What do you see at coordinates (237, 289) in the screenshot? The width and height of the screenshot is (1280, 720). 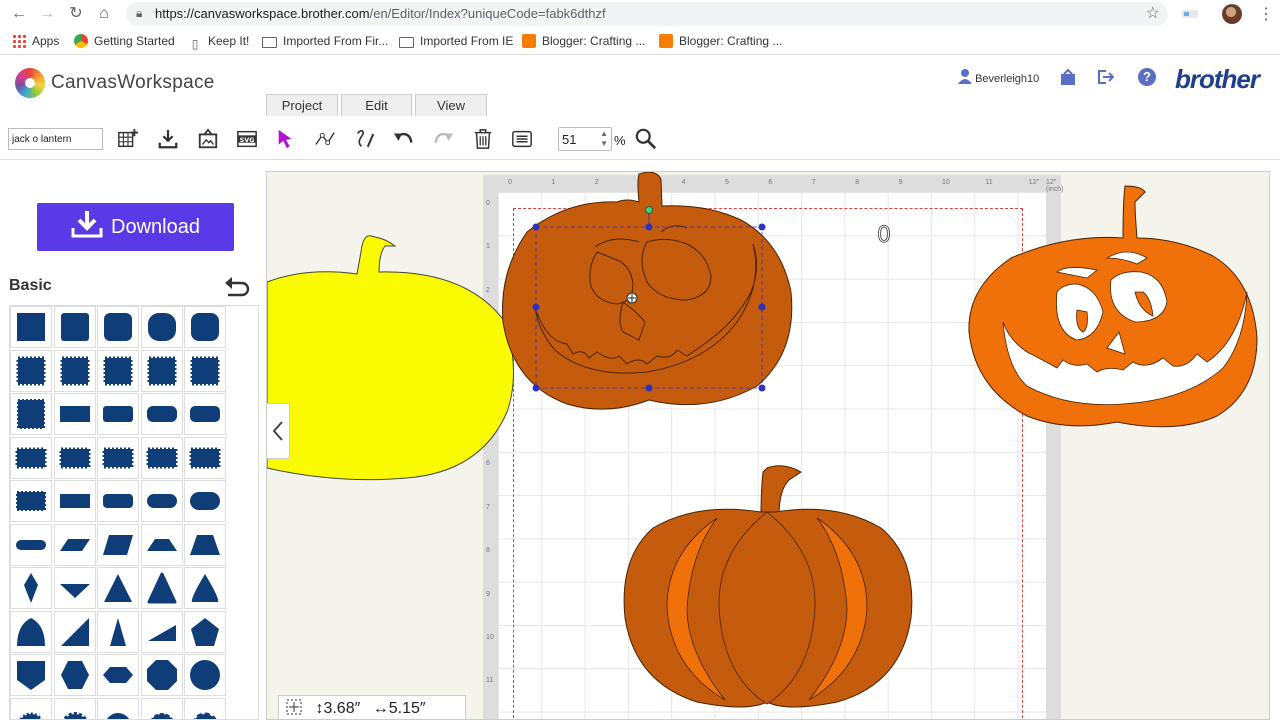 I see `back-arrow-icon` at bounding box center [237, 289].